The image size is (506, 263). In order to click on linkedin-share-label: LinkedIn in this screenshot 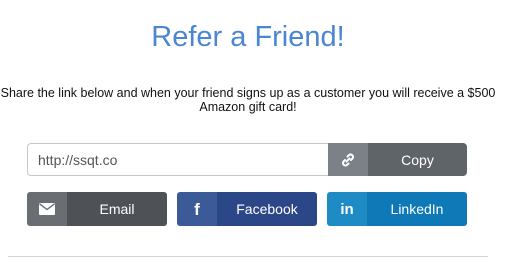, I will do `click(417, 209)`.